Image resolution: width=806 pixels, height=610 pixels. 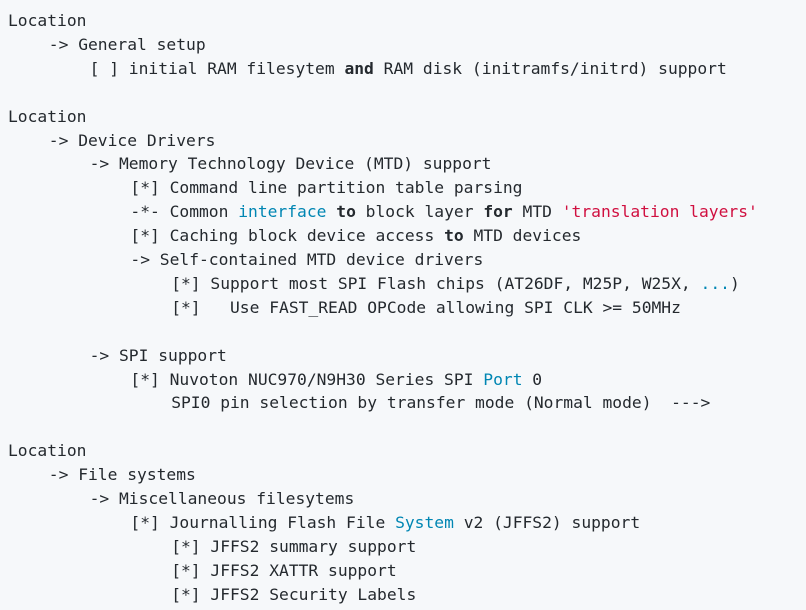 I want to click on code-line: -> Device Drivers, so click(x=132, y=141).